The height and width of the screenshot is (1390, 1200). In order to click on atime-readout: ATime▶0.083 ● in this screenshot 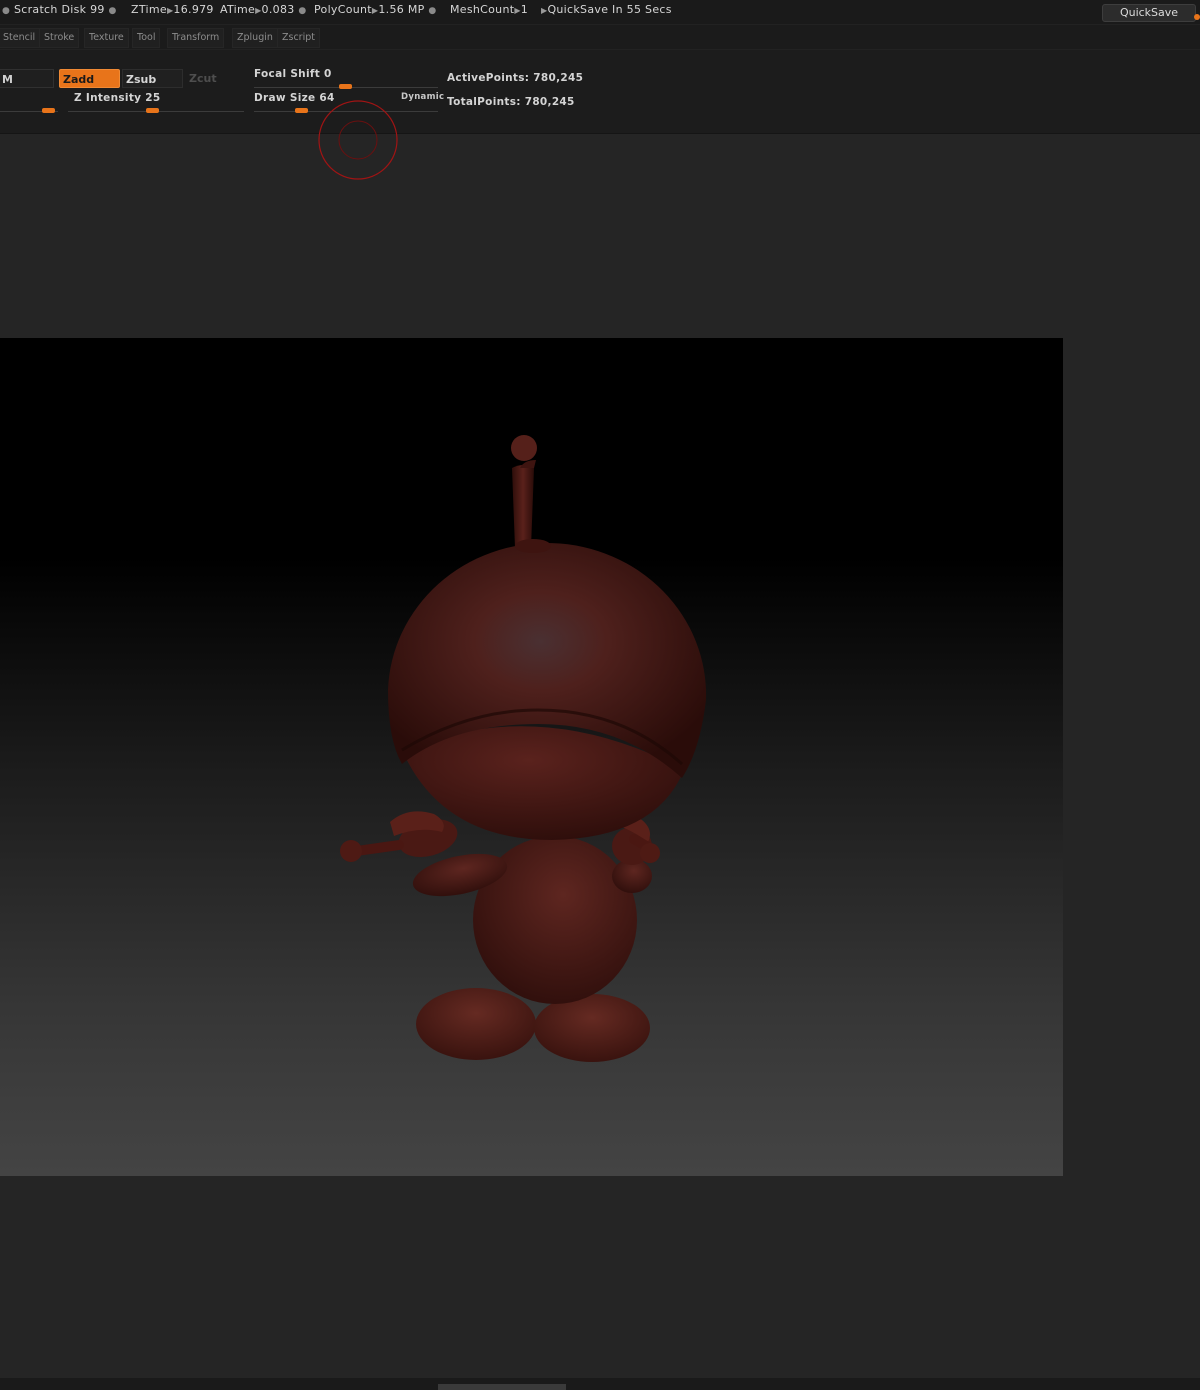, I will do `click(263, 9)`.